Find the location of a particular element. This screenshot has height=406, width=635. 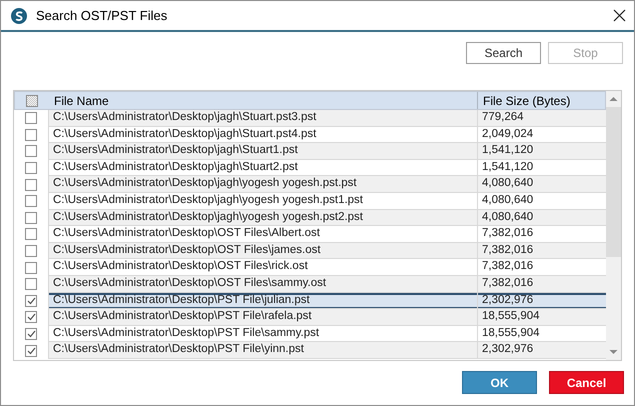

scrollbar is located at coordinates (613, 225).